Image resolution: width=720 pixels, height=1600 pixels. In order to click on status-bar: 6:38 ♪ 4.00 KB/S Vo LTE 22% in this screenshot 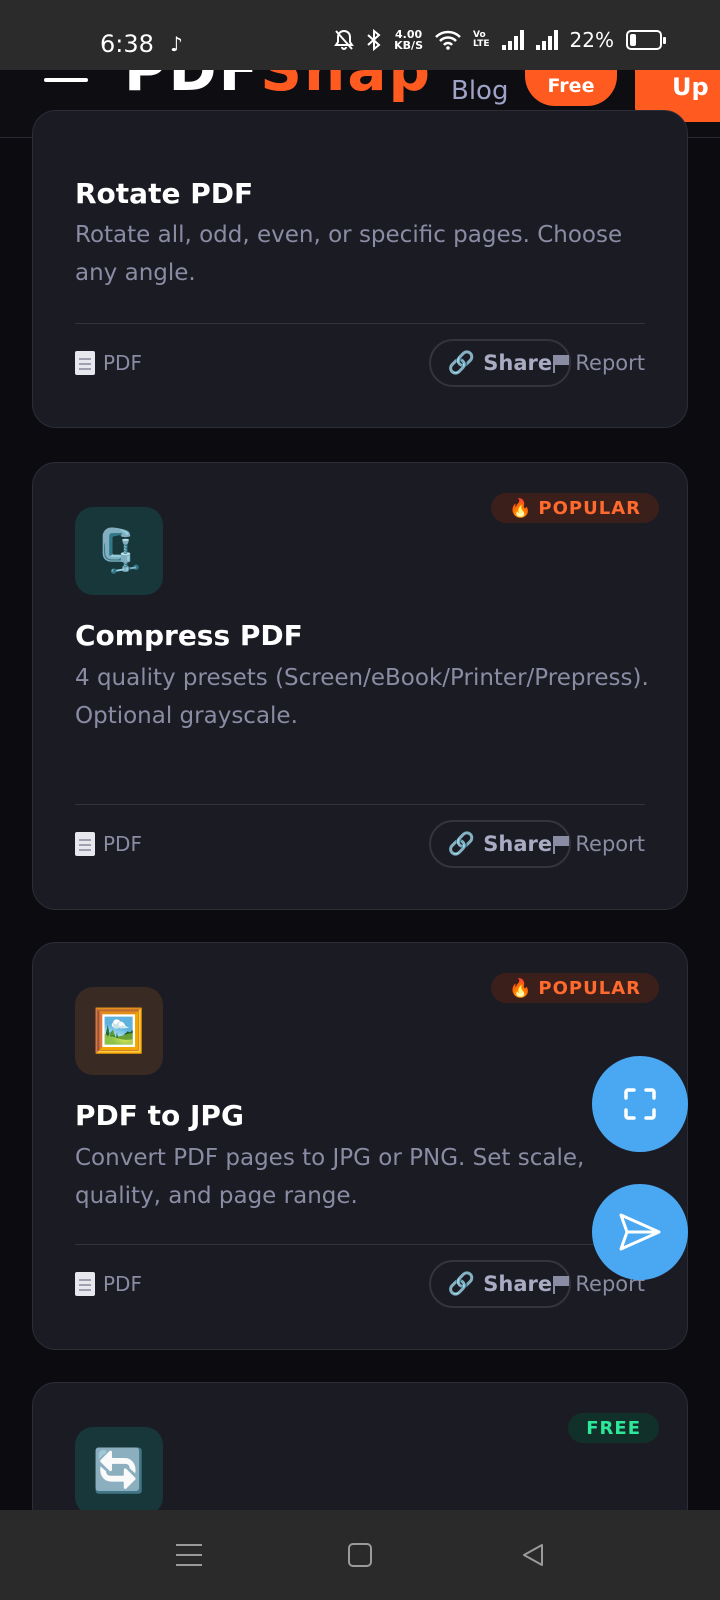, I will do `click(360, 35)`.